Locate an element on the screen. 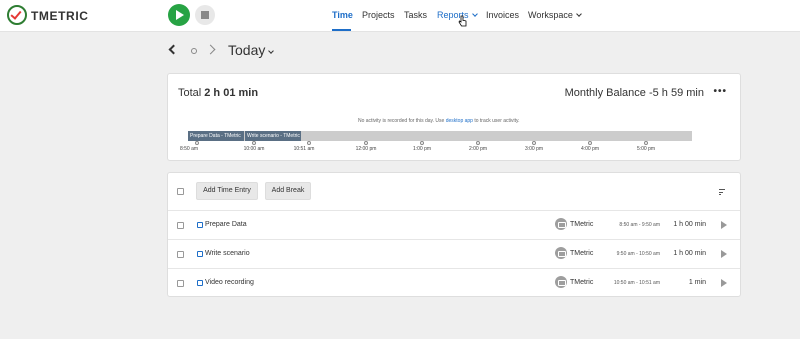  today-button is located at coordinates (194, 51).